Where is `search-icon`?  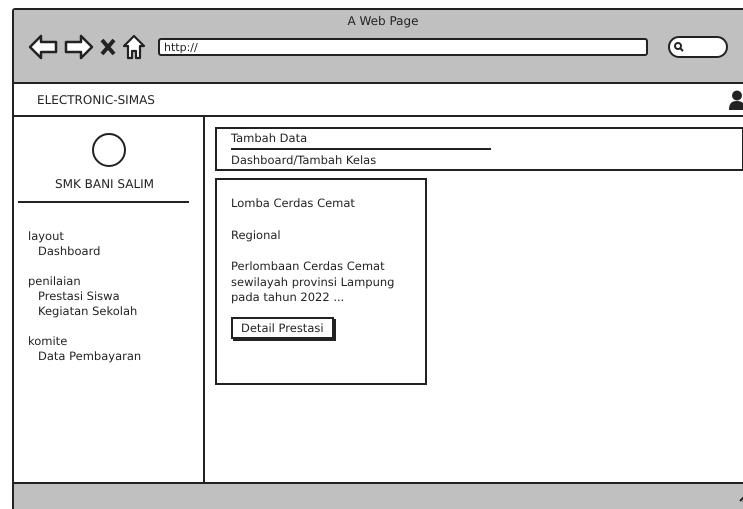
search-icon is located at coordinates (679, 47).